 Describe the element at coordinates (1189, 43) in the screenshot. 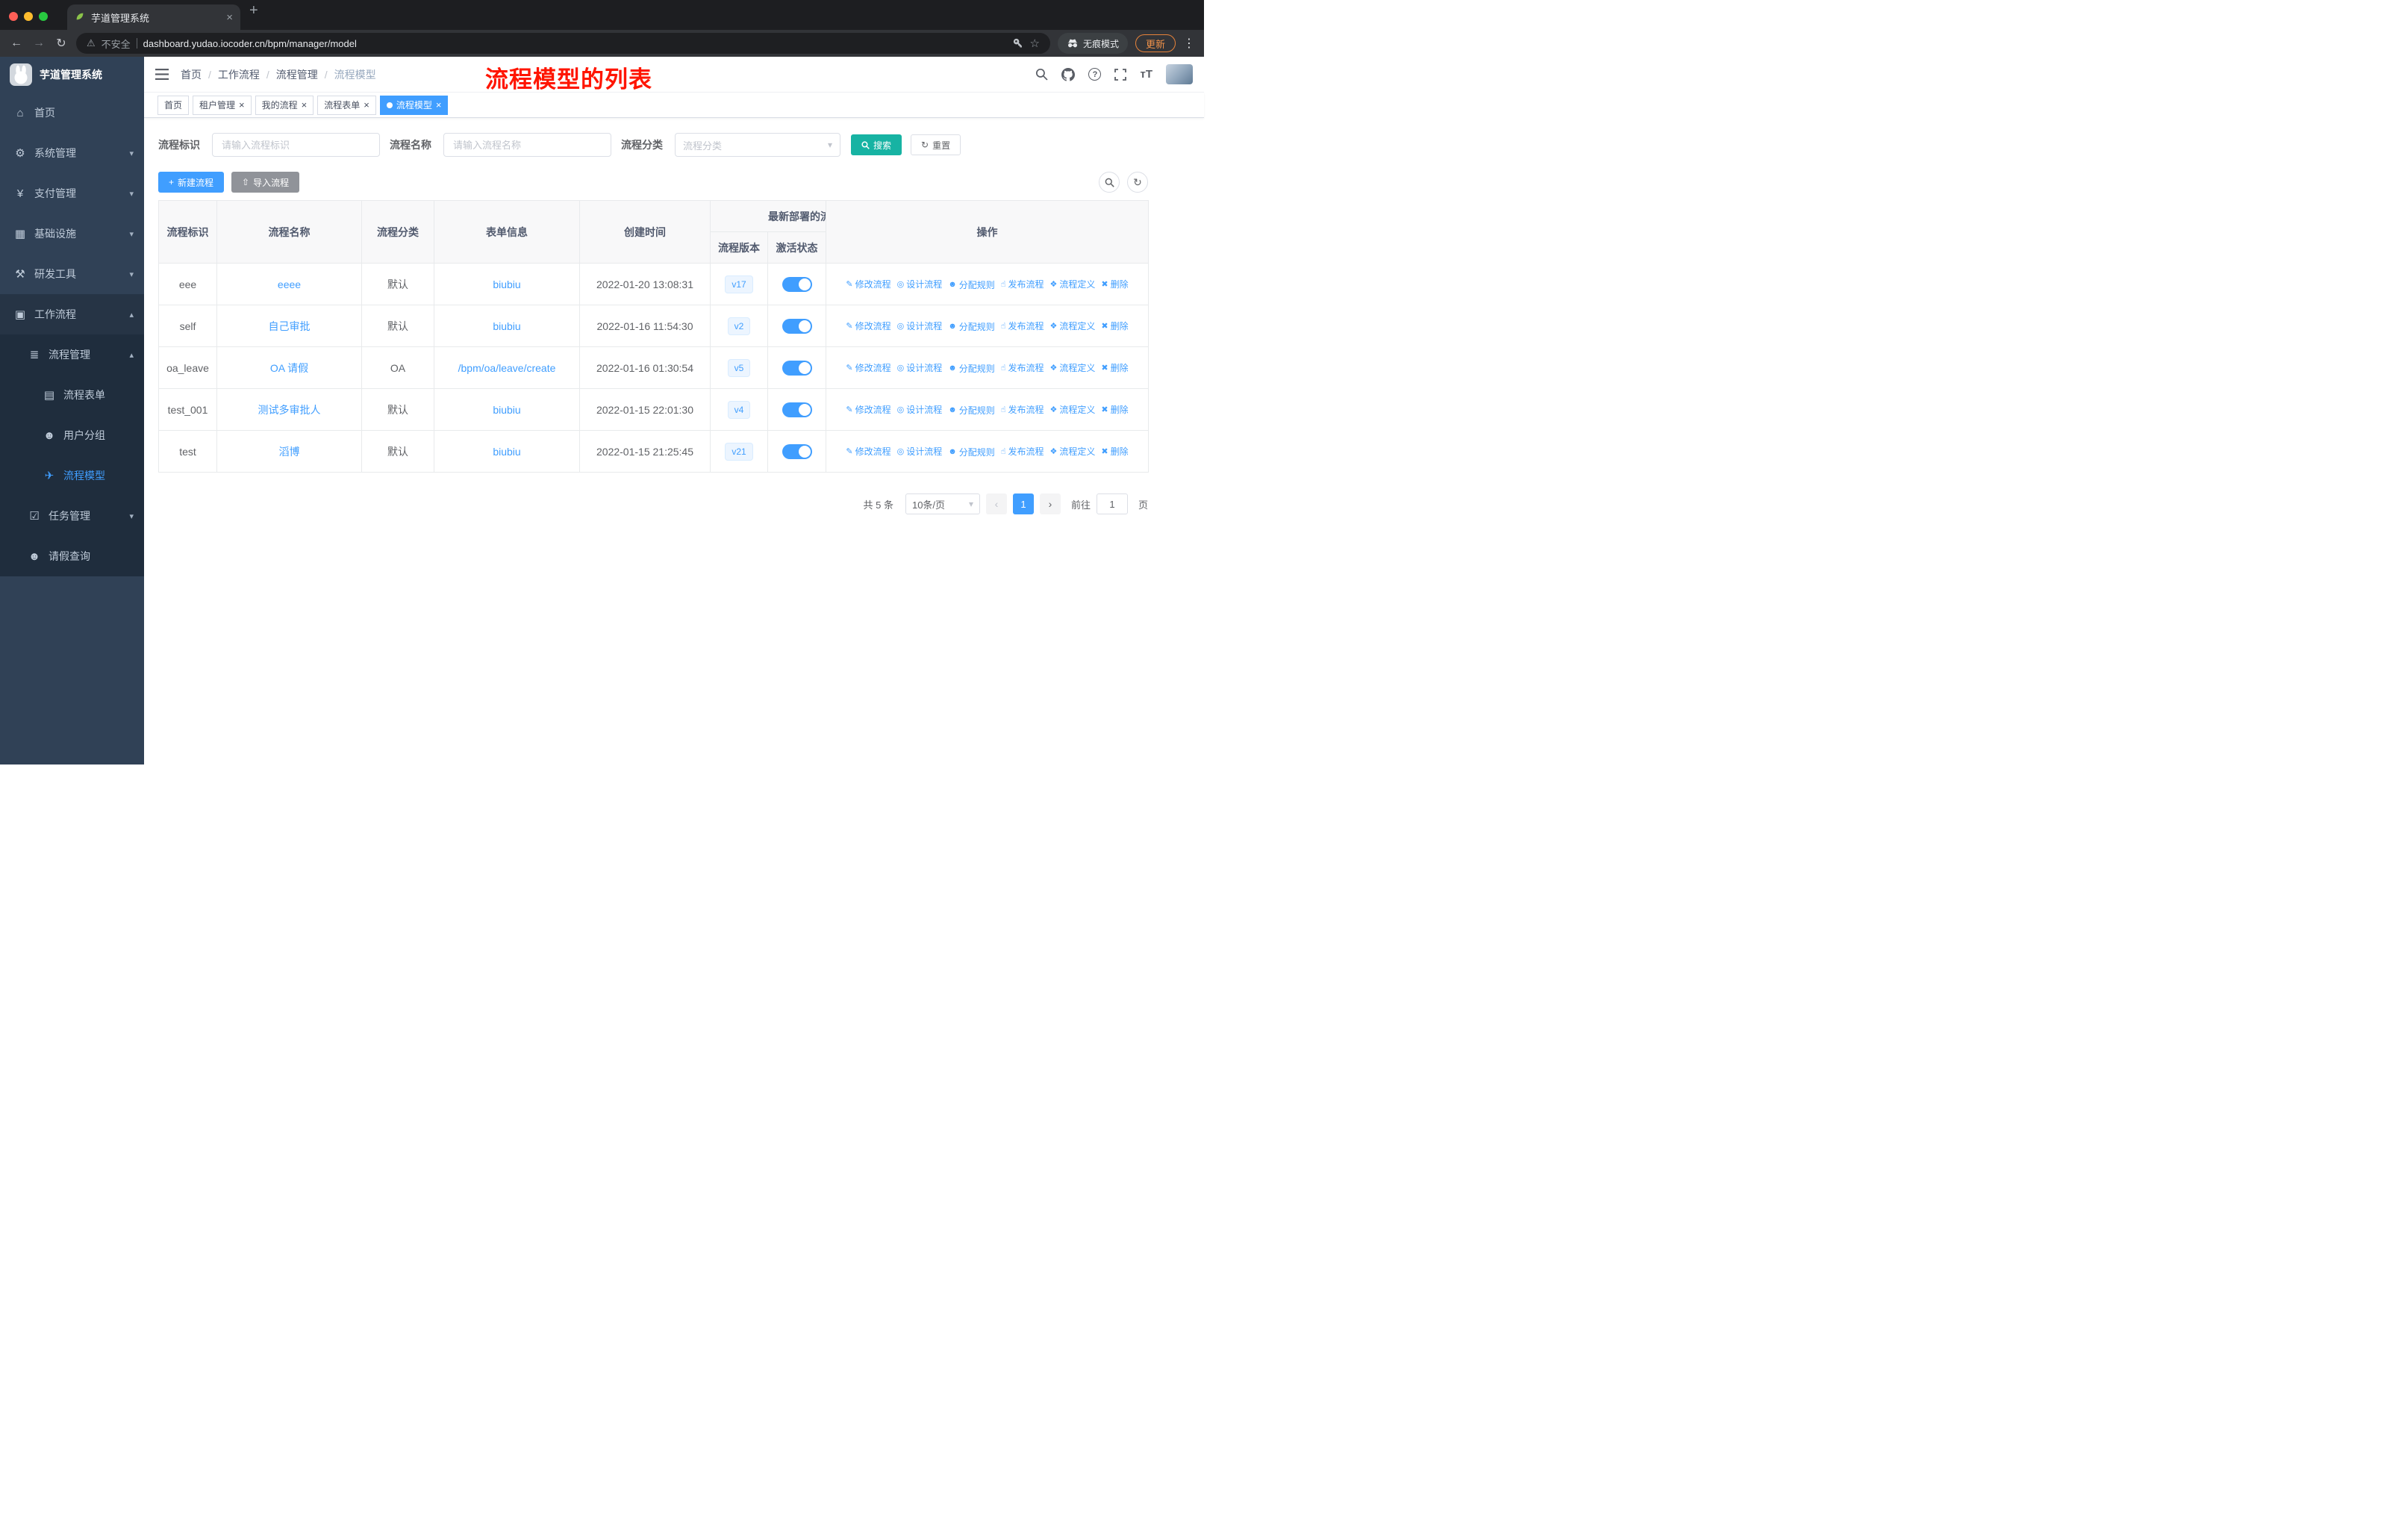

I see `browser-menu-icon: ⋮` at that location.